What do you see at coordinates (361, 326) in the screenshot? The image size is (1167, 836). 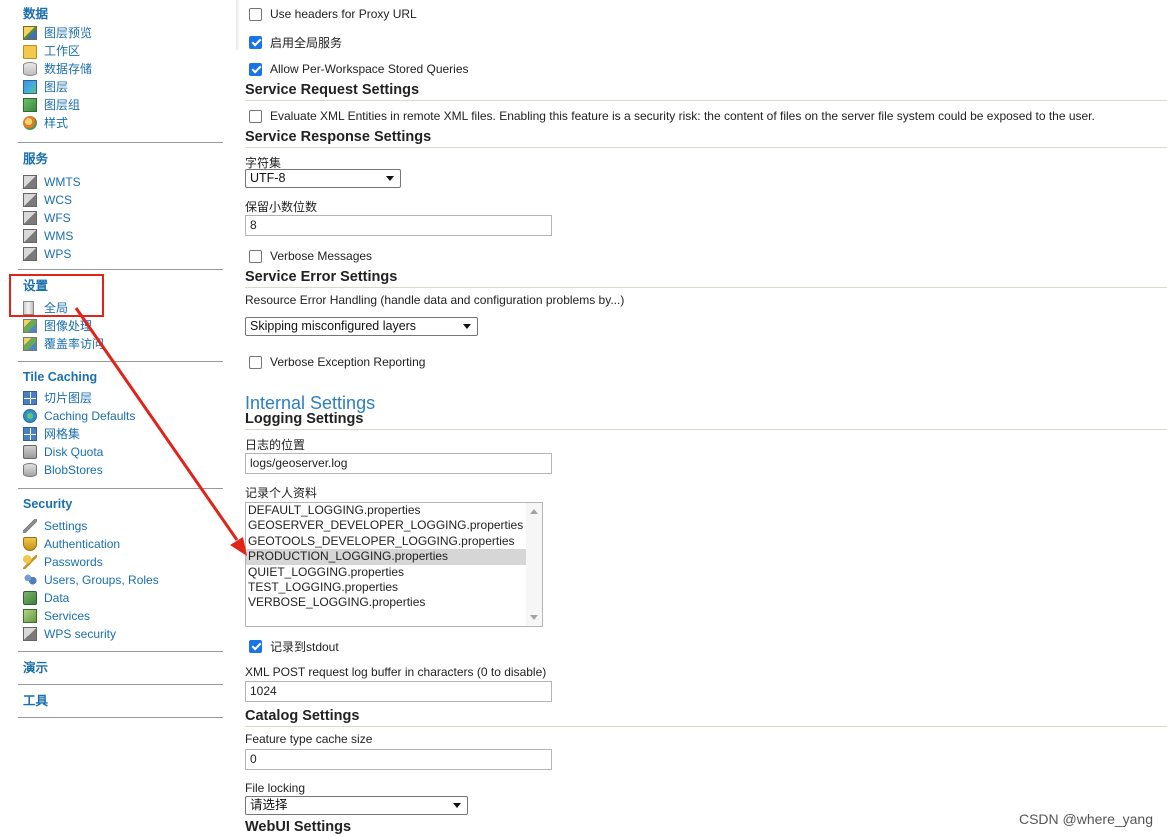 I see `resource-error-handling-select: Skipping misconfigured layers` at bounding box center [361, 326].